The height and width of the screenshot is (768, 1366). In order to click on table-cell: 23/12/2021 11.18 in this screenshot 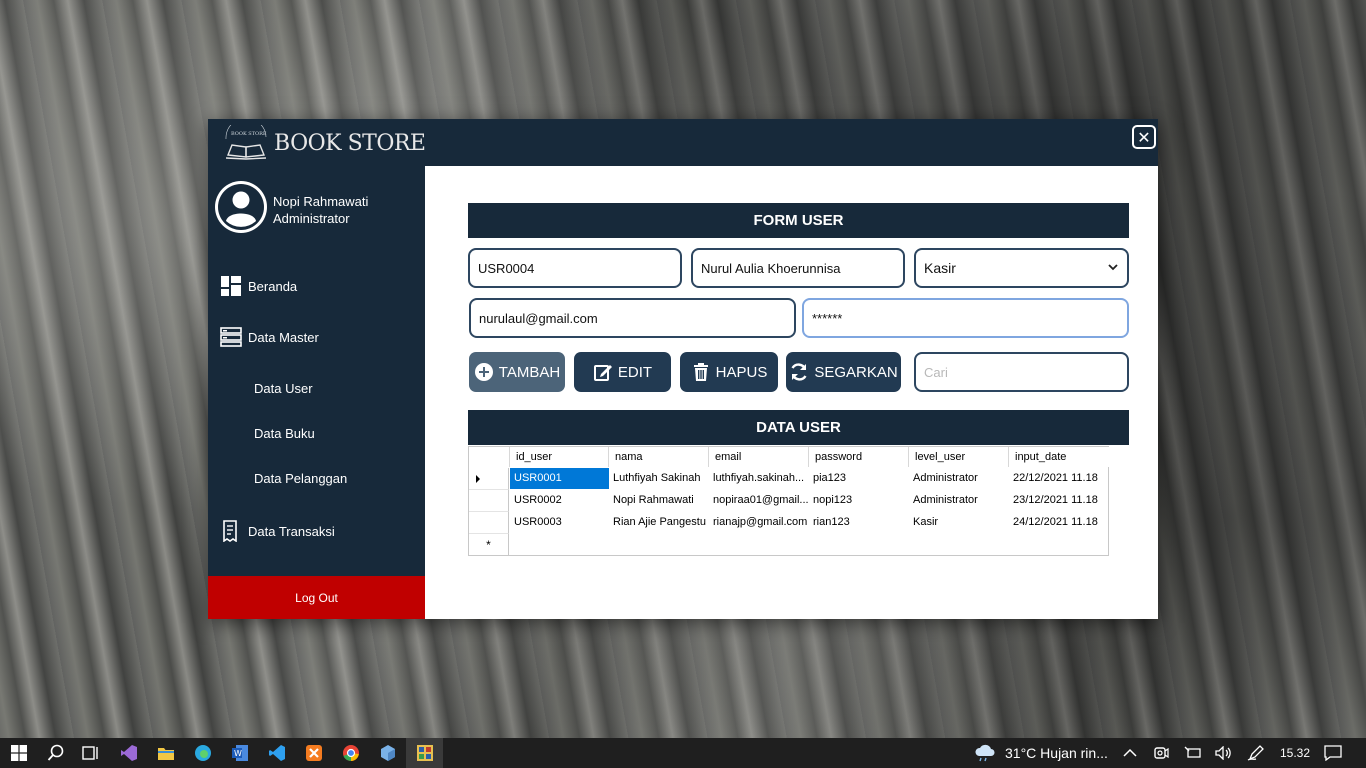, I will do `click(1059, 500)`.